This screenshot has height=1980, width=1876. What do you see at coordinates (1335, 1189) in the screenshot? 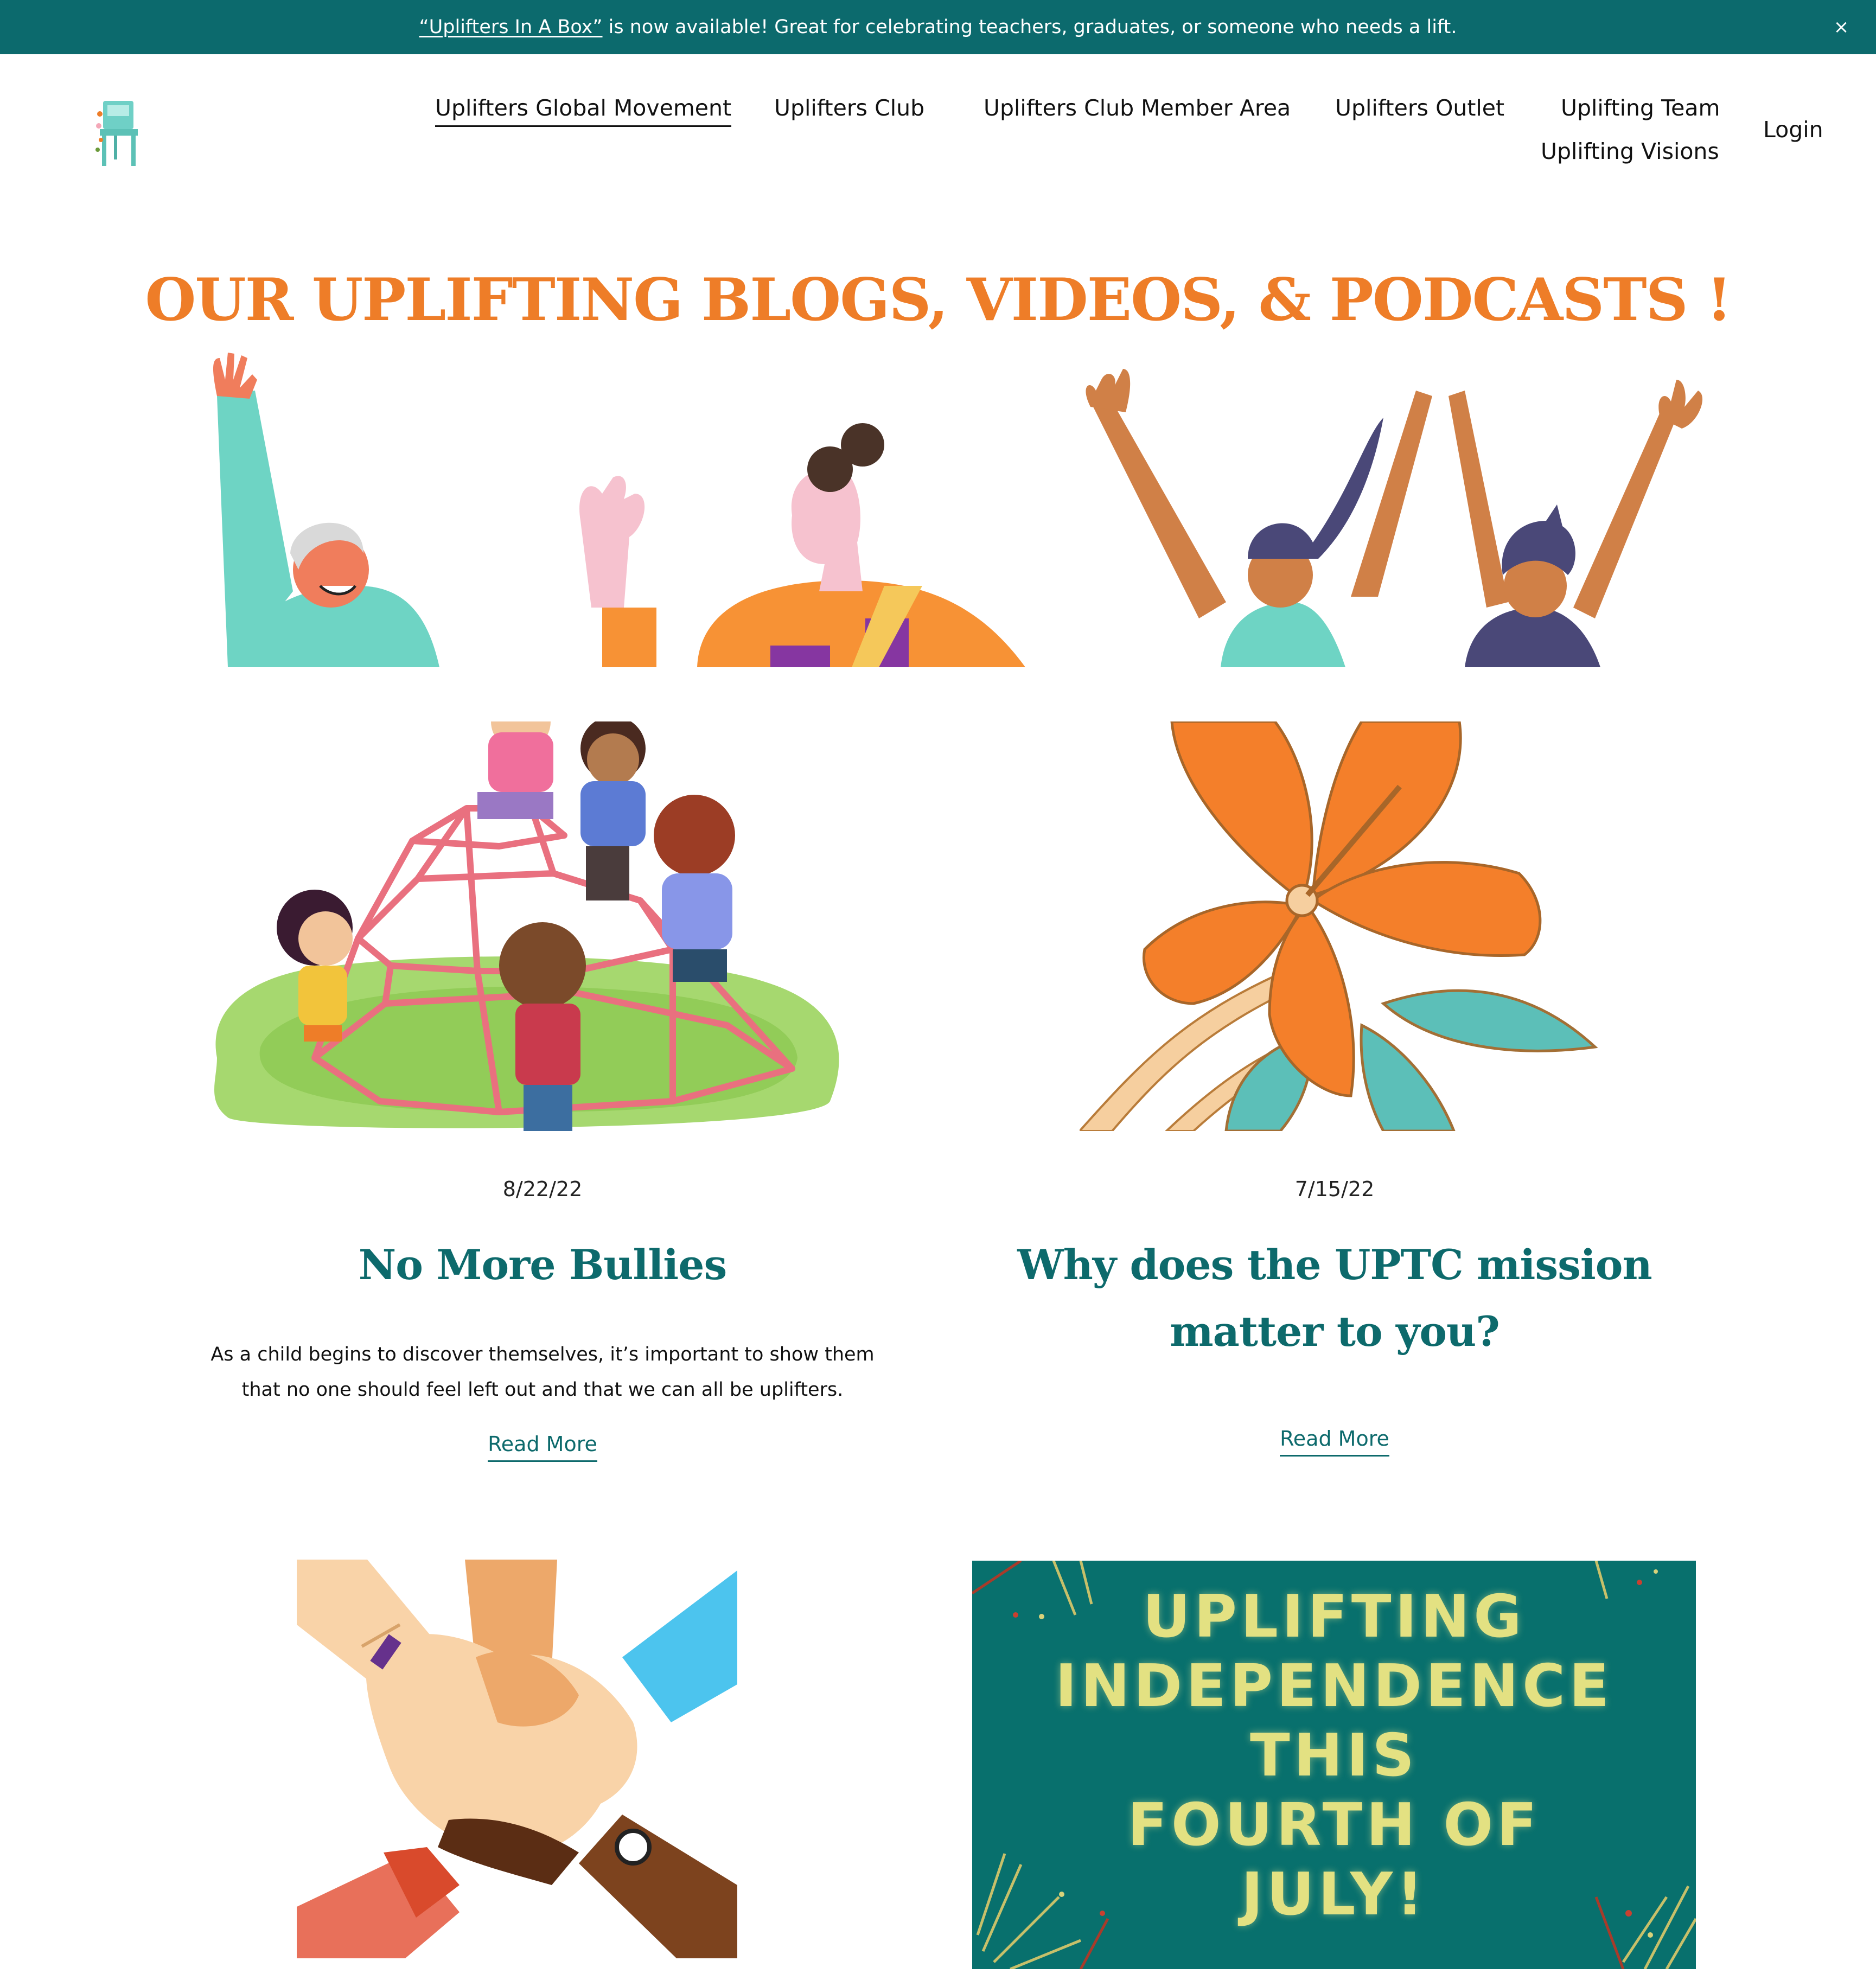
I see `post-date: 7/15/22` at bounding box center [1335, 1189].